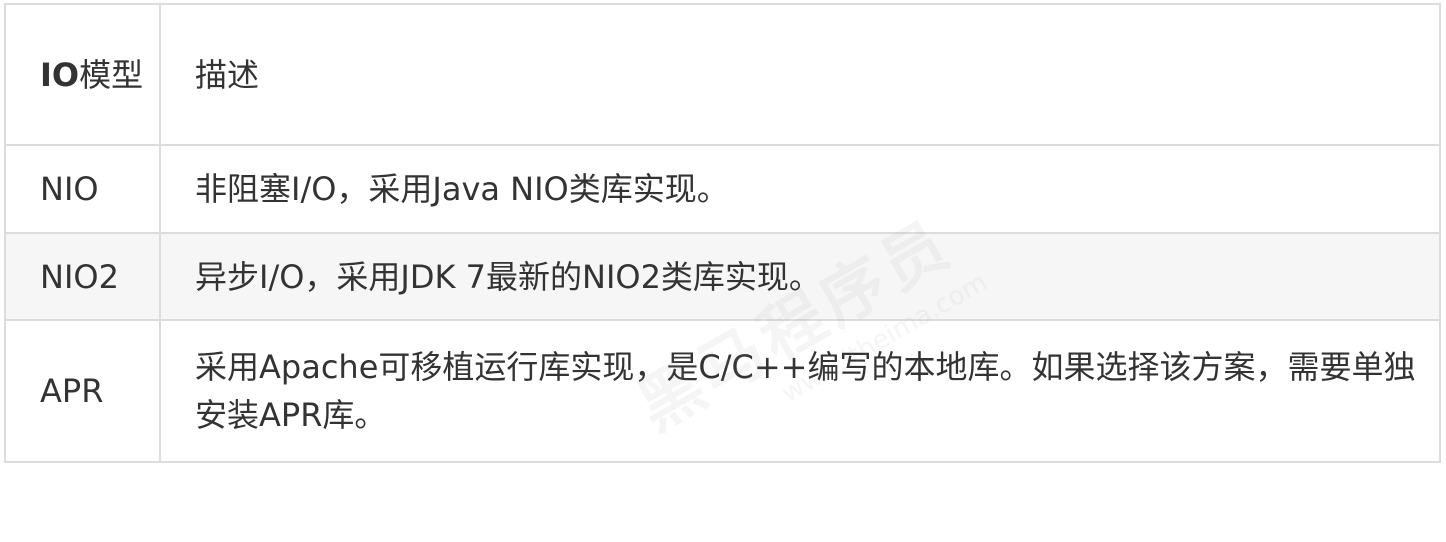 This screenshot has width=1446, height=542. I want to click on row-model-apr: APR, so click(82, 391).